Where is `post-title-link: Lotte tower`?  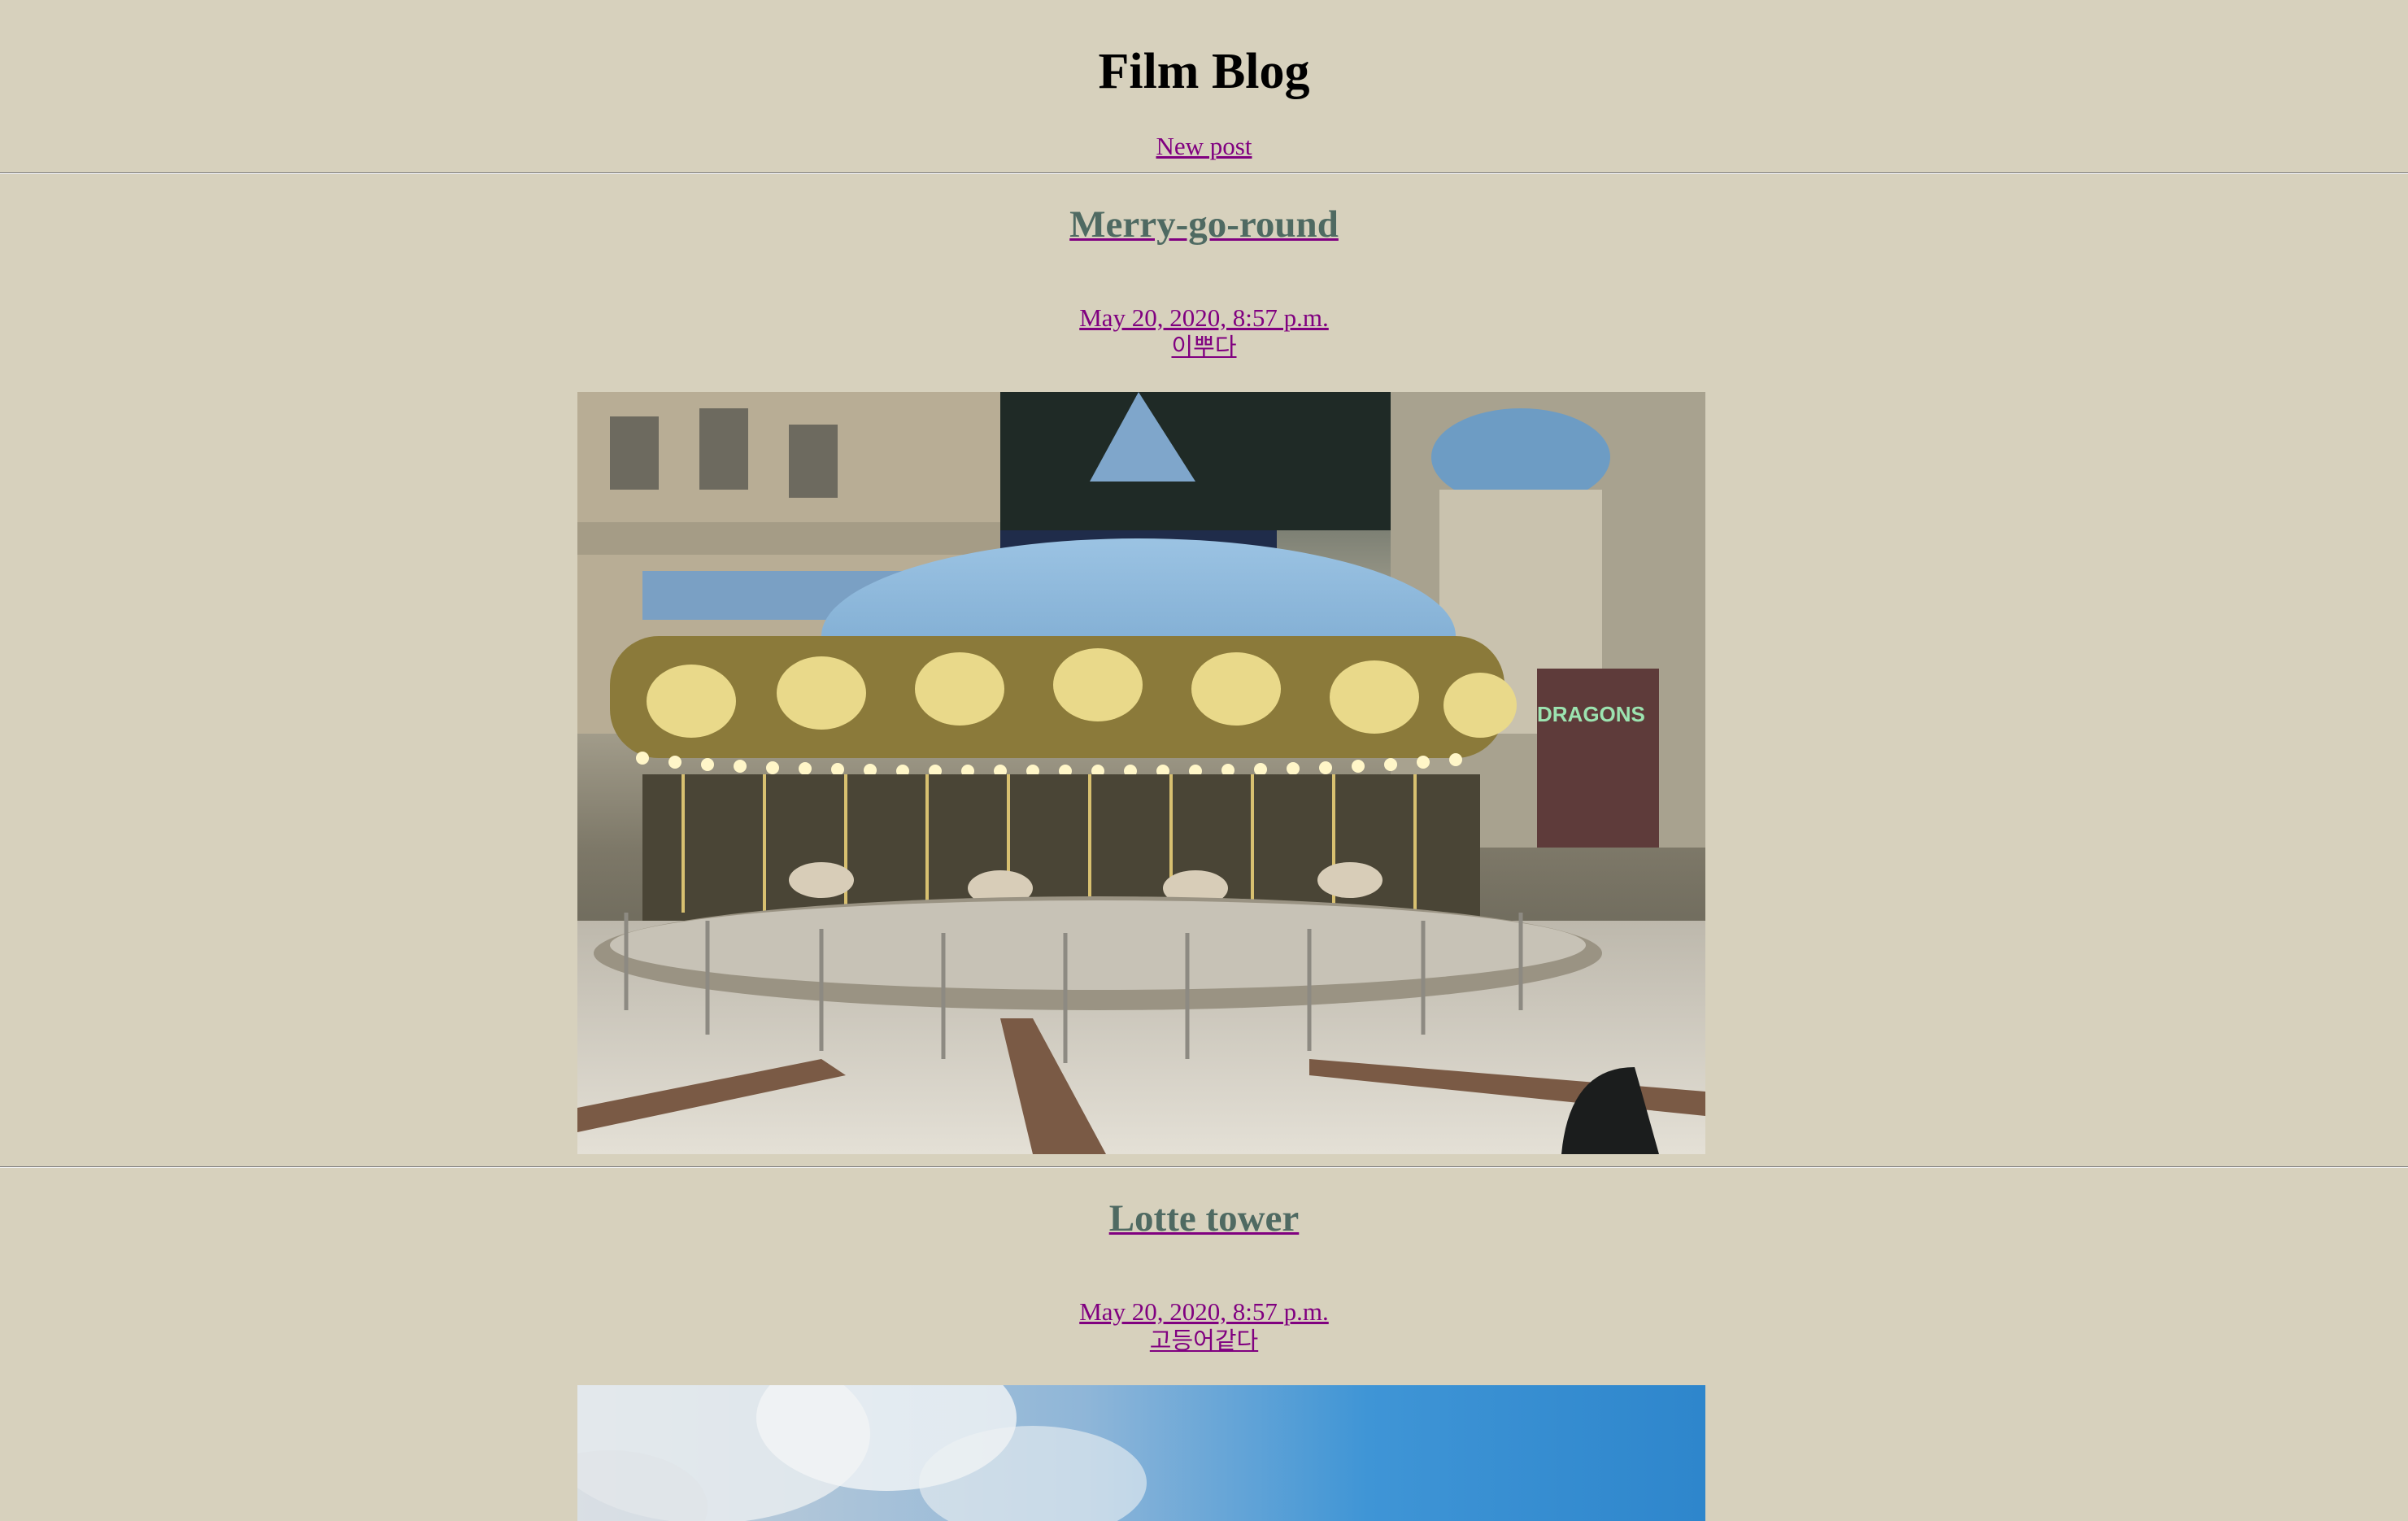 post-title-link: Lotte tower is located at coordinates (1204, 1218).